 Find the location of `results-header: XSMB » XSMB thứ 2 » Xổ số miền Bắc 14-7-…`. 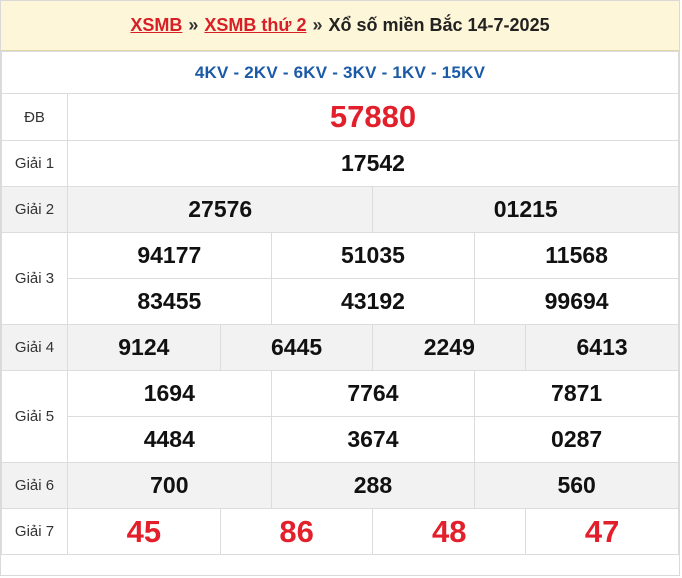

results-header: XSMB » XSMB thứ 2 » Xổ số miền Bắc 14-7-… is located at coordinates (340, 26).